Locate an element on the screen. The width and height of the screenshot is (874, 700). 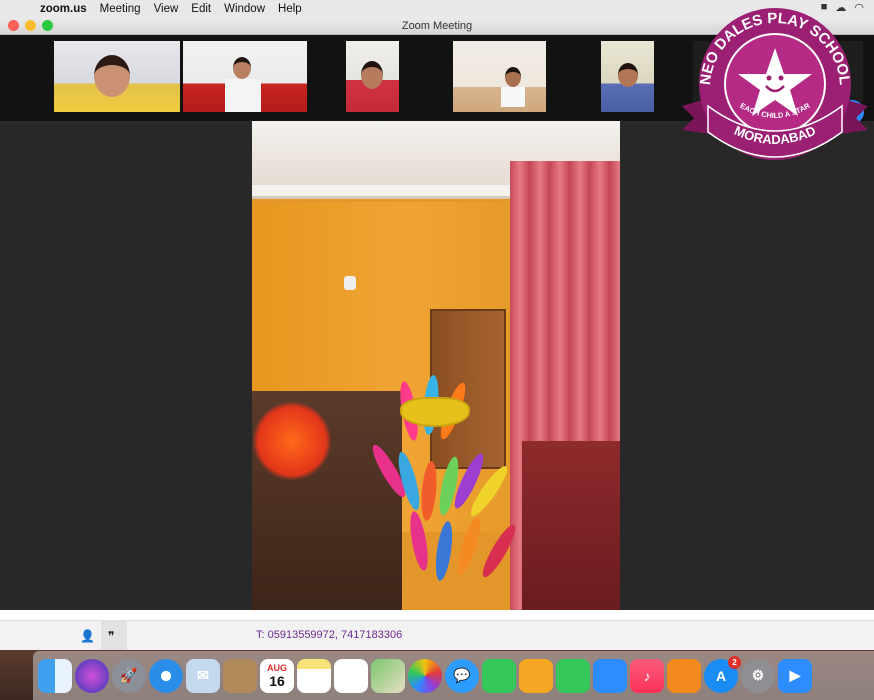
mail-icon: ✉ is located at coordinates (203, 675).